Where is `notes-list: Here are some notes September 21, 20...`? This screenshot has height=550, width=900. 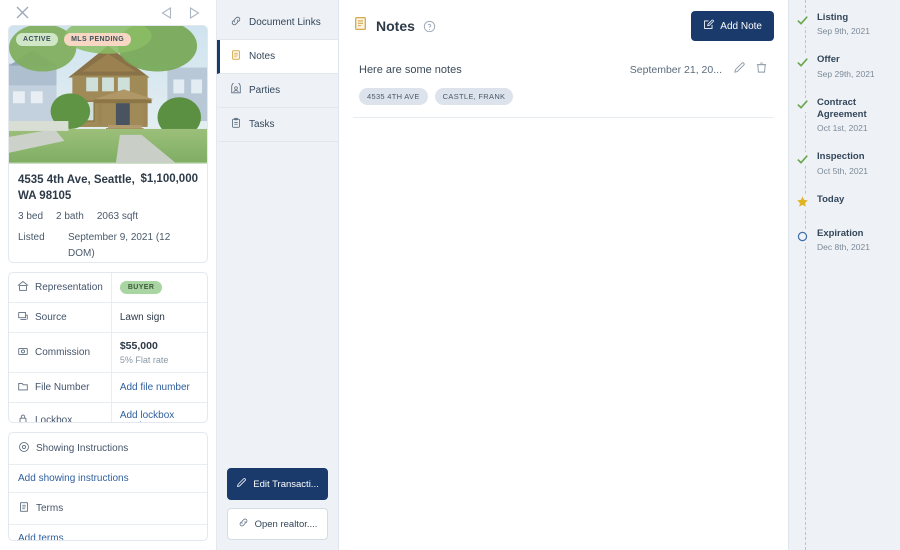
notes-list: Here are some notes September 21, 20... is located at coordinates (563, 85).